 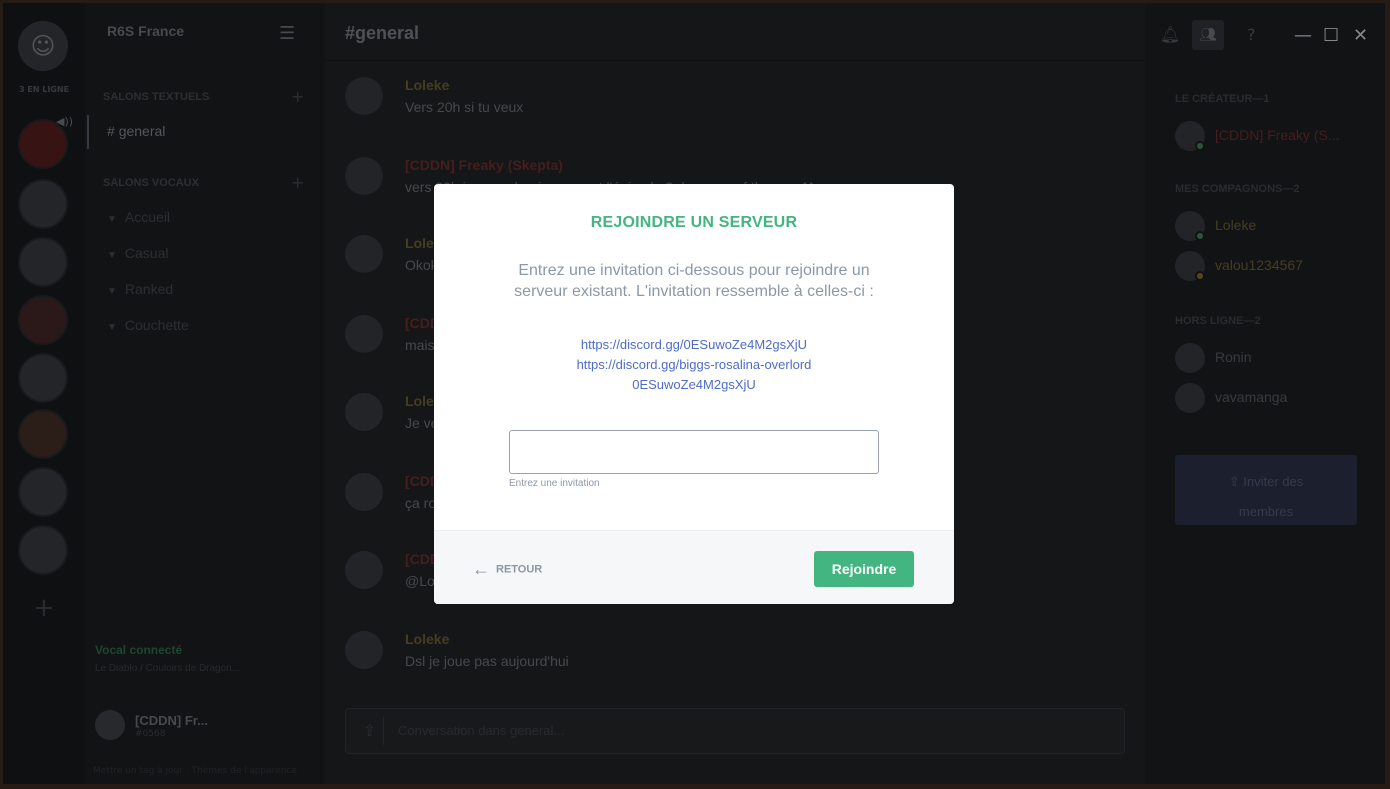 I want to click on invite-example: 0ESuwoZe4M2gsXjU, so click(x=694, y=384).